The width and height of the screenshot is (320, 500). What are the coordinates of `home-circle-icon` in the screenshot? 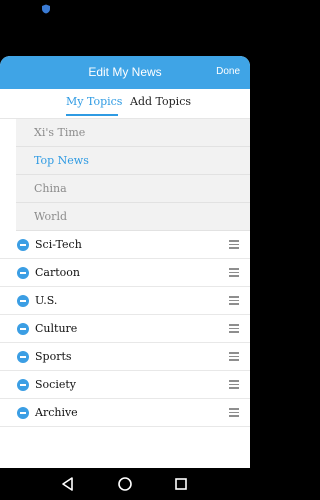 It's located at (125, 484).